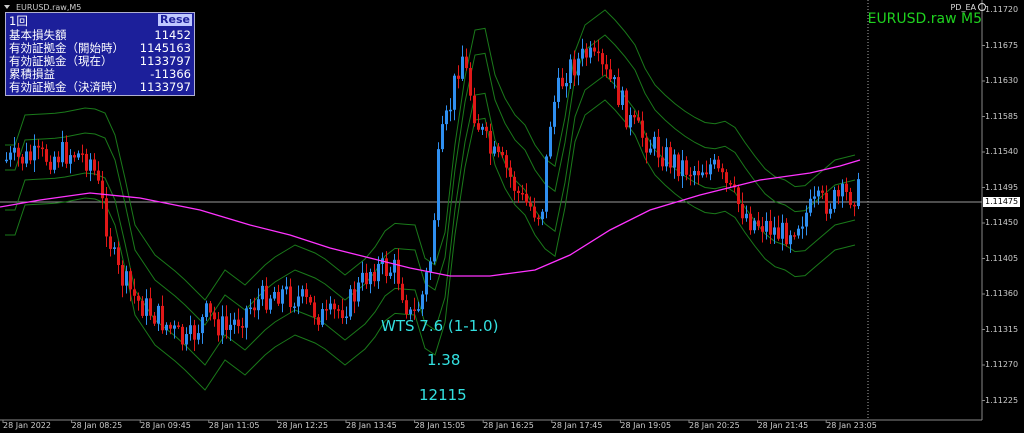 The height and width of the screenshot is (433, 1024). Describe the element at coordinates (1002, 202) in the screenshot. I see `current-price-label: 1.11475` at that location.